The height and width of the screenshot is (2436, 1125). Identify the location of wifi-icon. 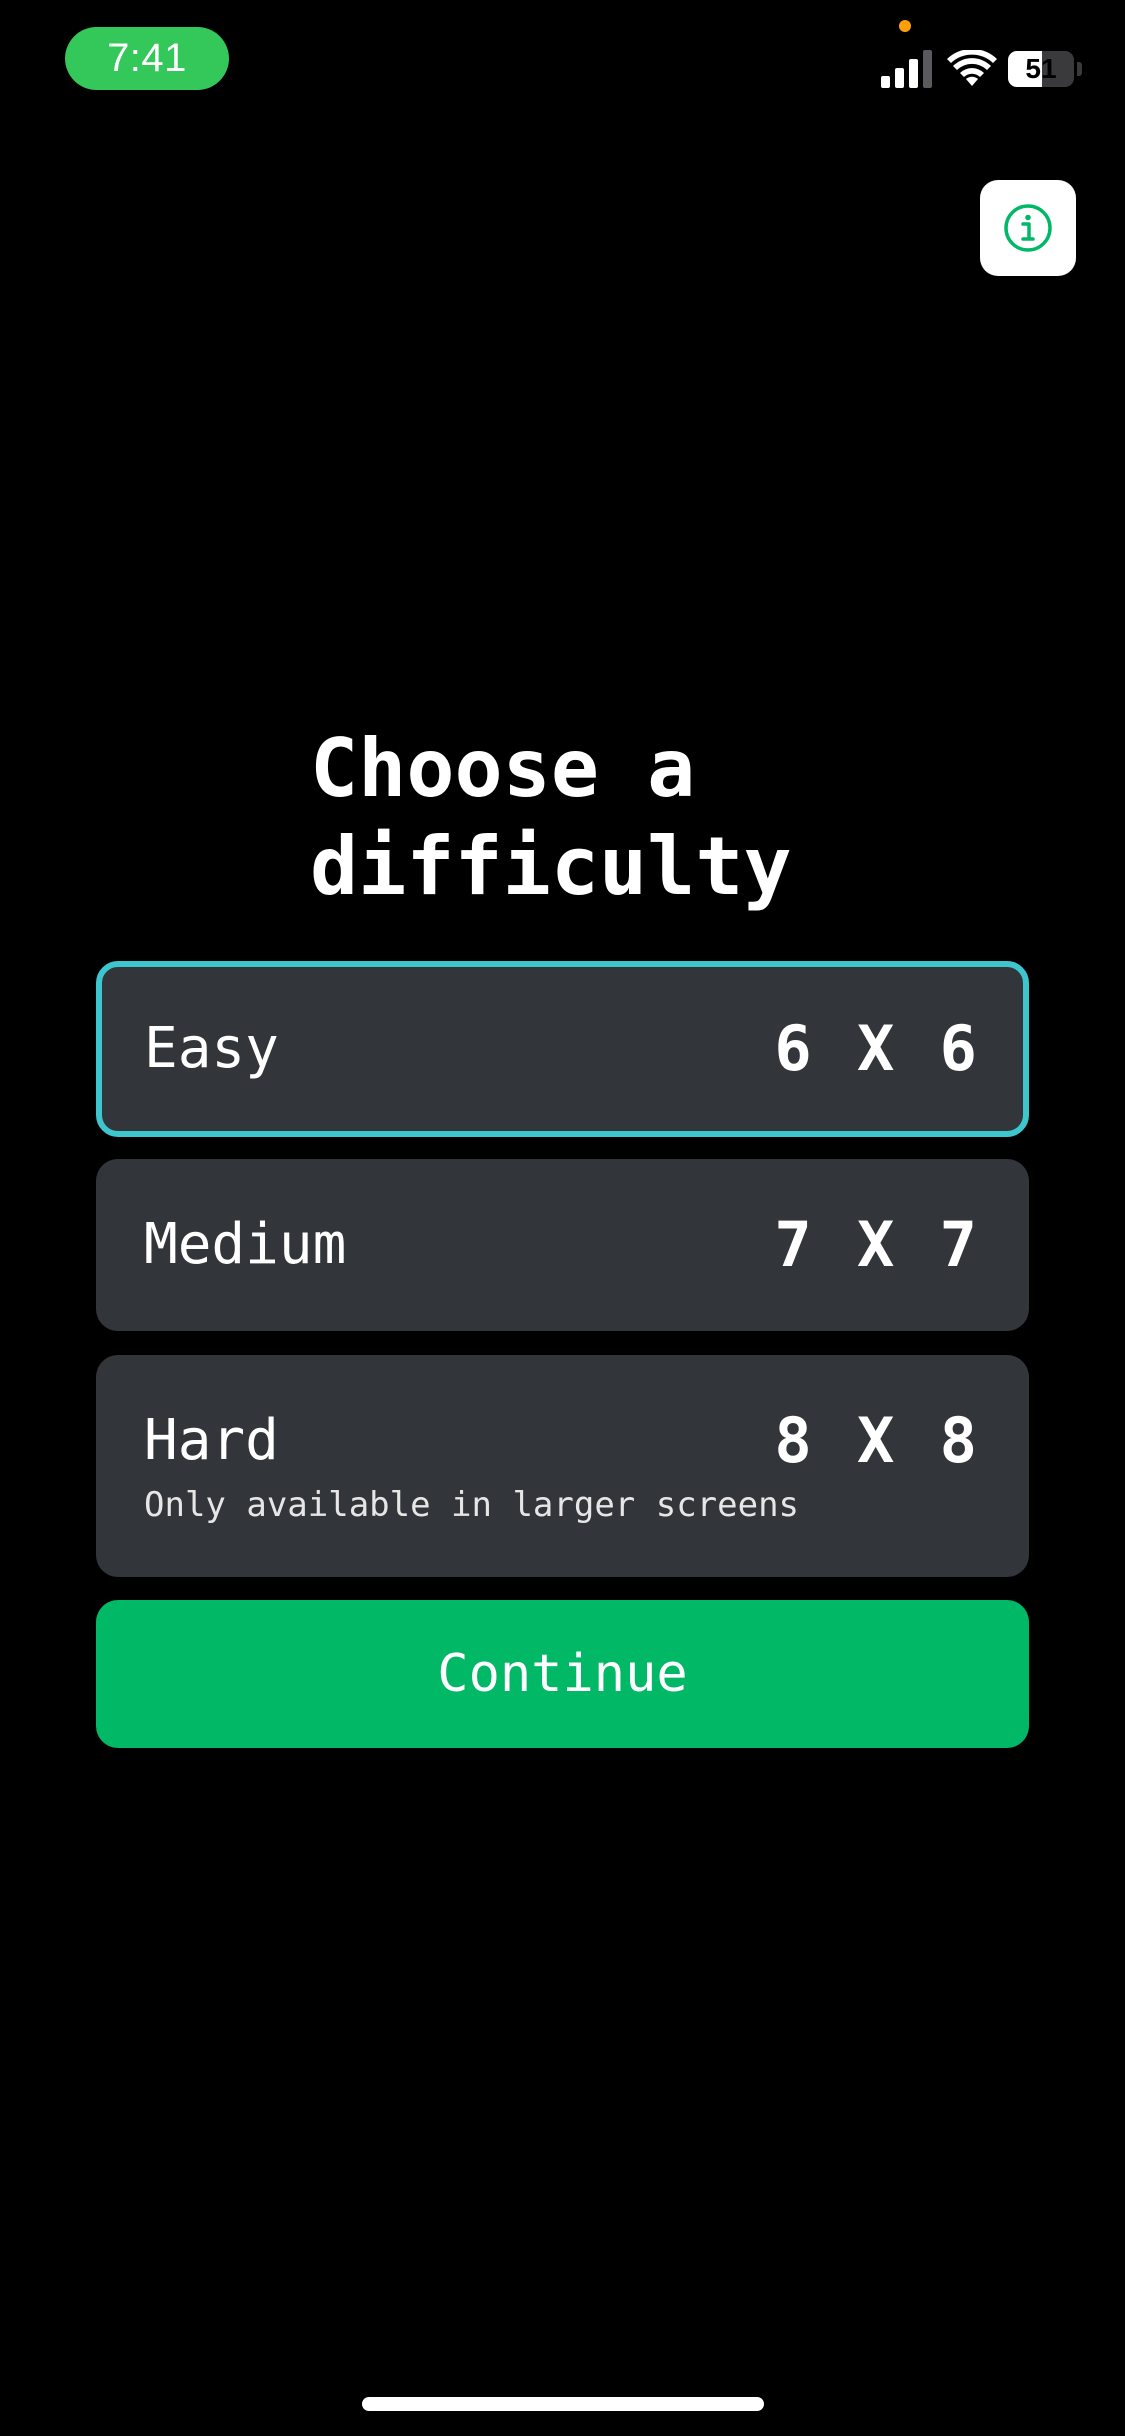
(972, 68).